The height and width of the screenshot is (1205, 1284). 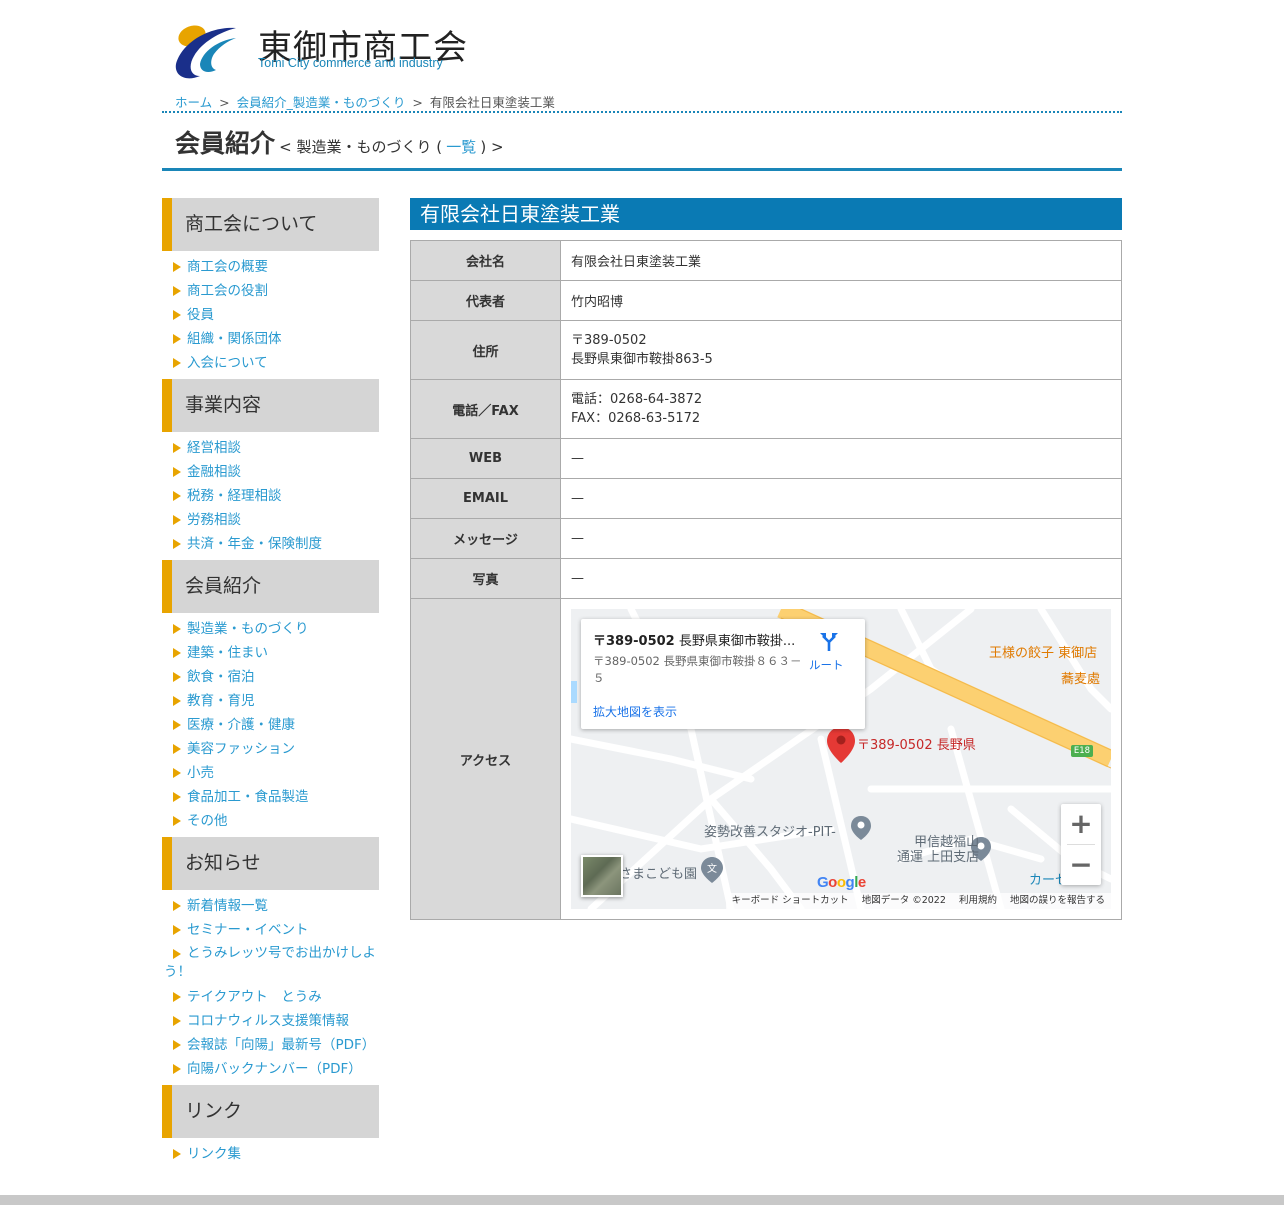 I want to click on table-row: 代表者 竹内昭博, so click(x=766, y=300).